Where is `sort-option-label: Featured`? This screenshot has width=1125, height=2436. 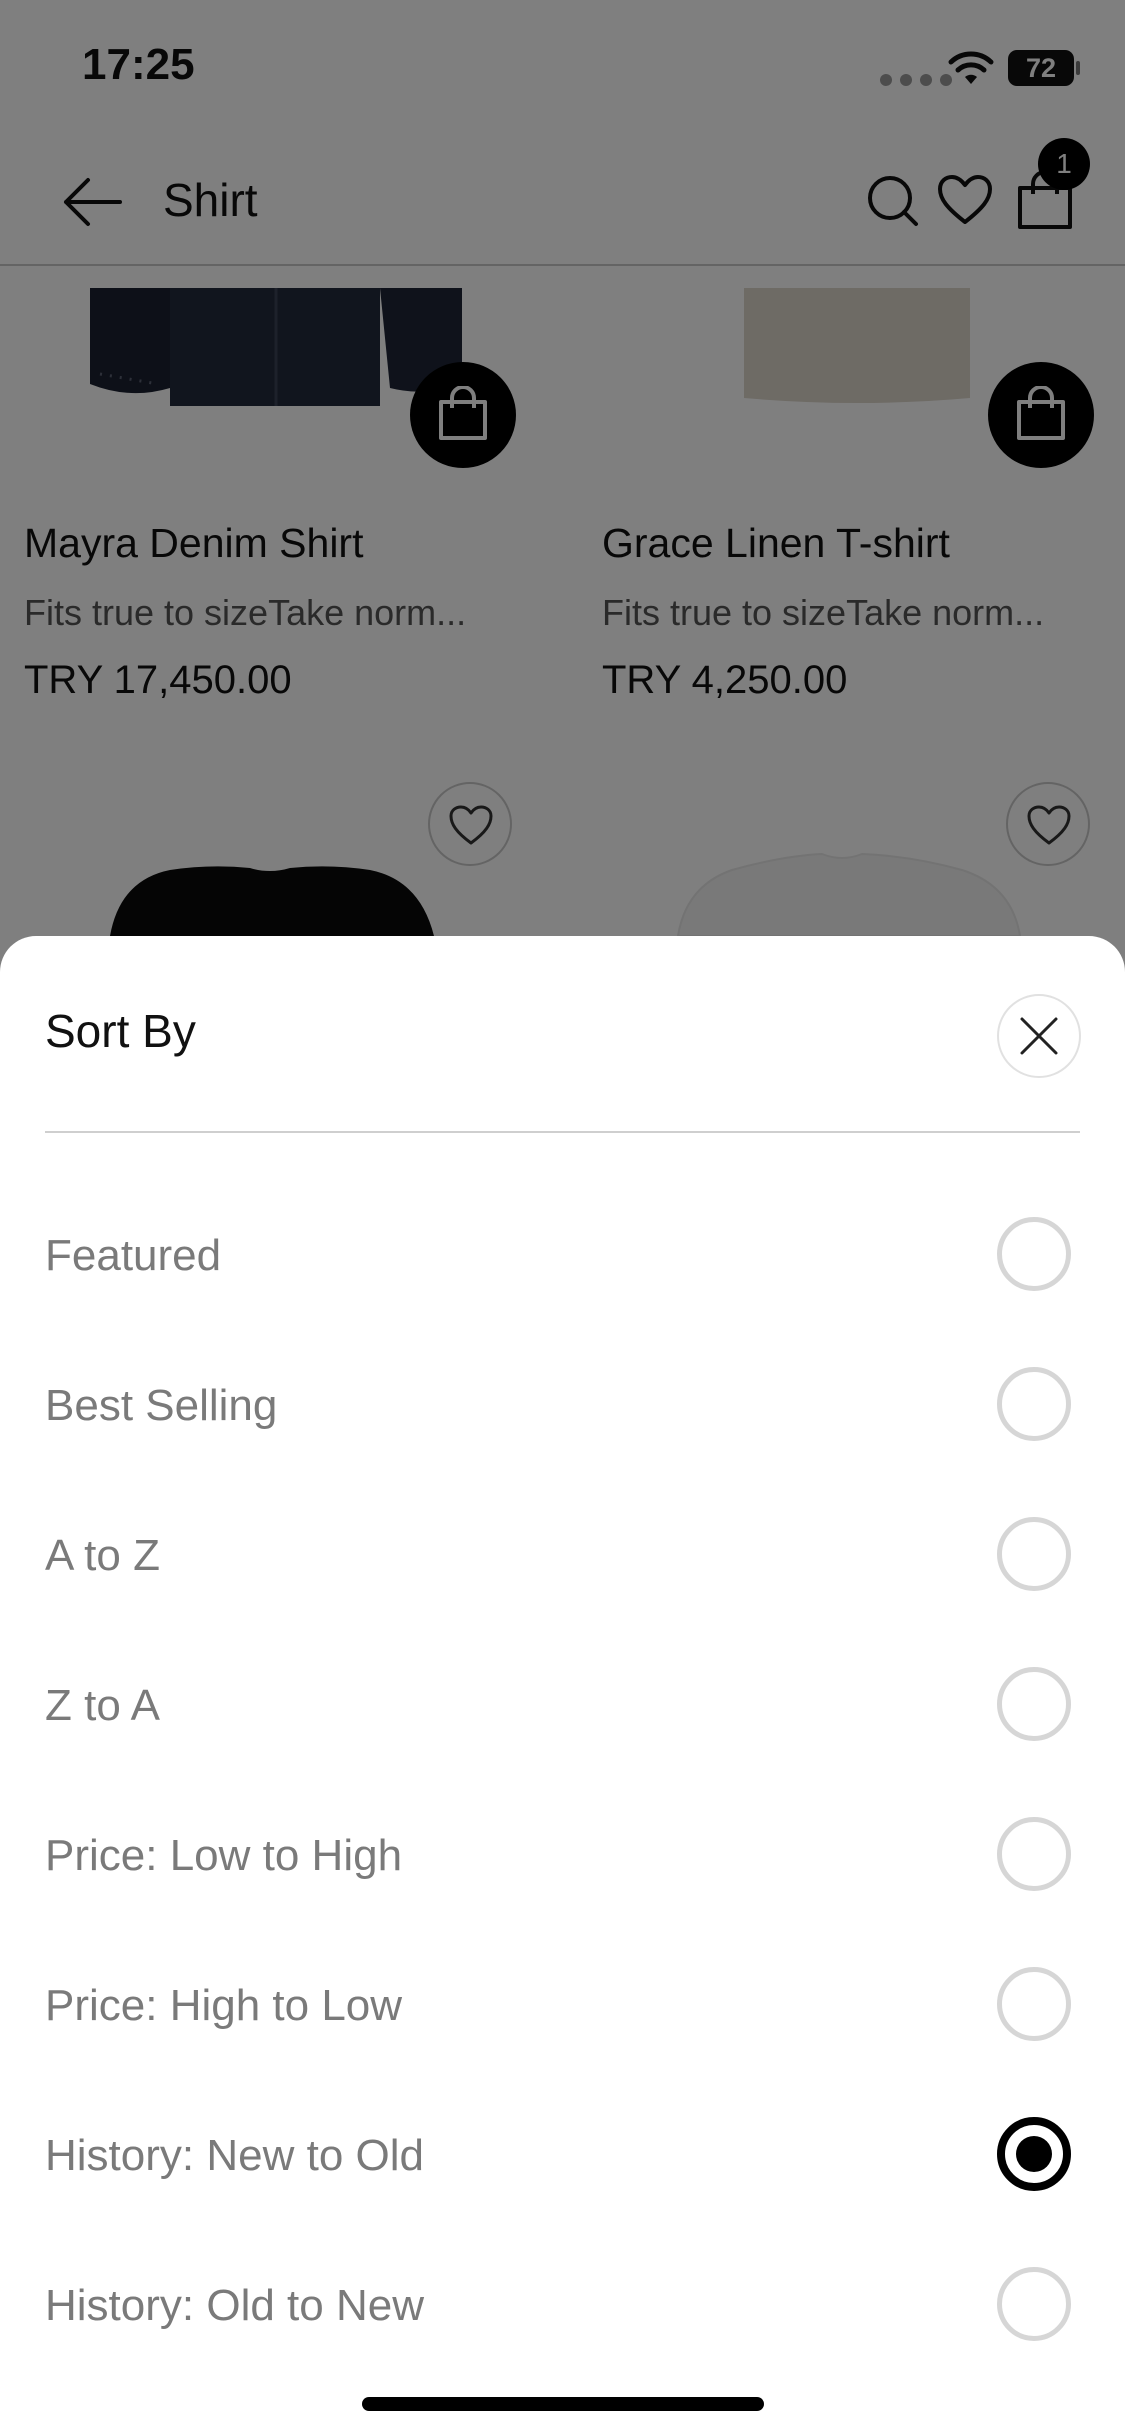 sort-option-label: Featured is located at coordinates (133, 1255).